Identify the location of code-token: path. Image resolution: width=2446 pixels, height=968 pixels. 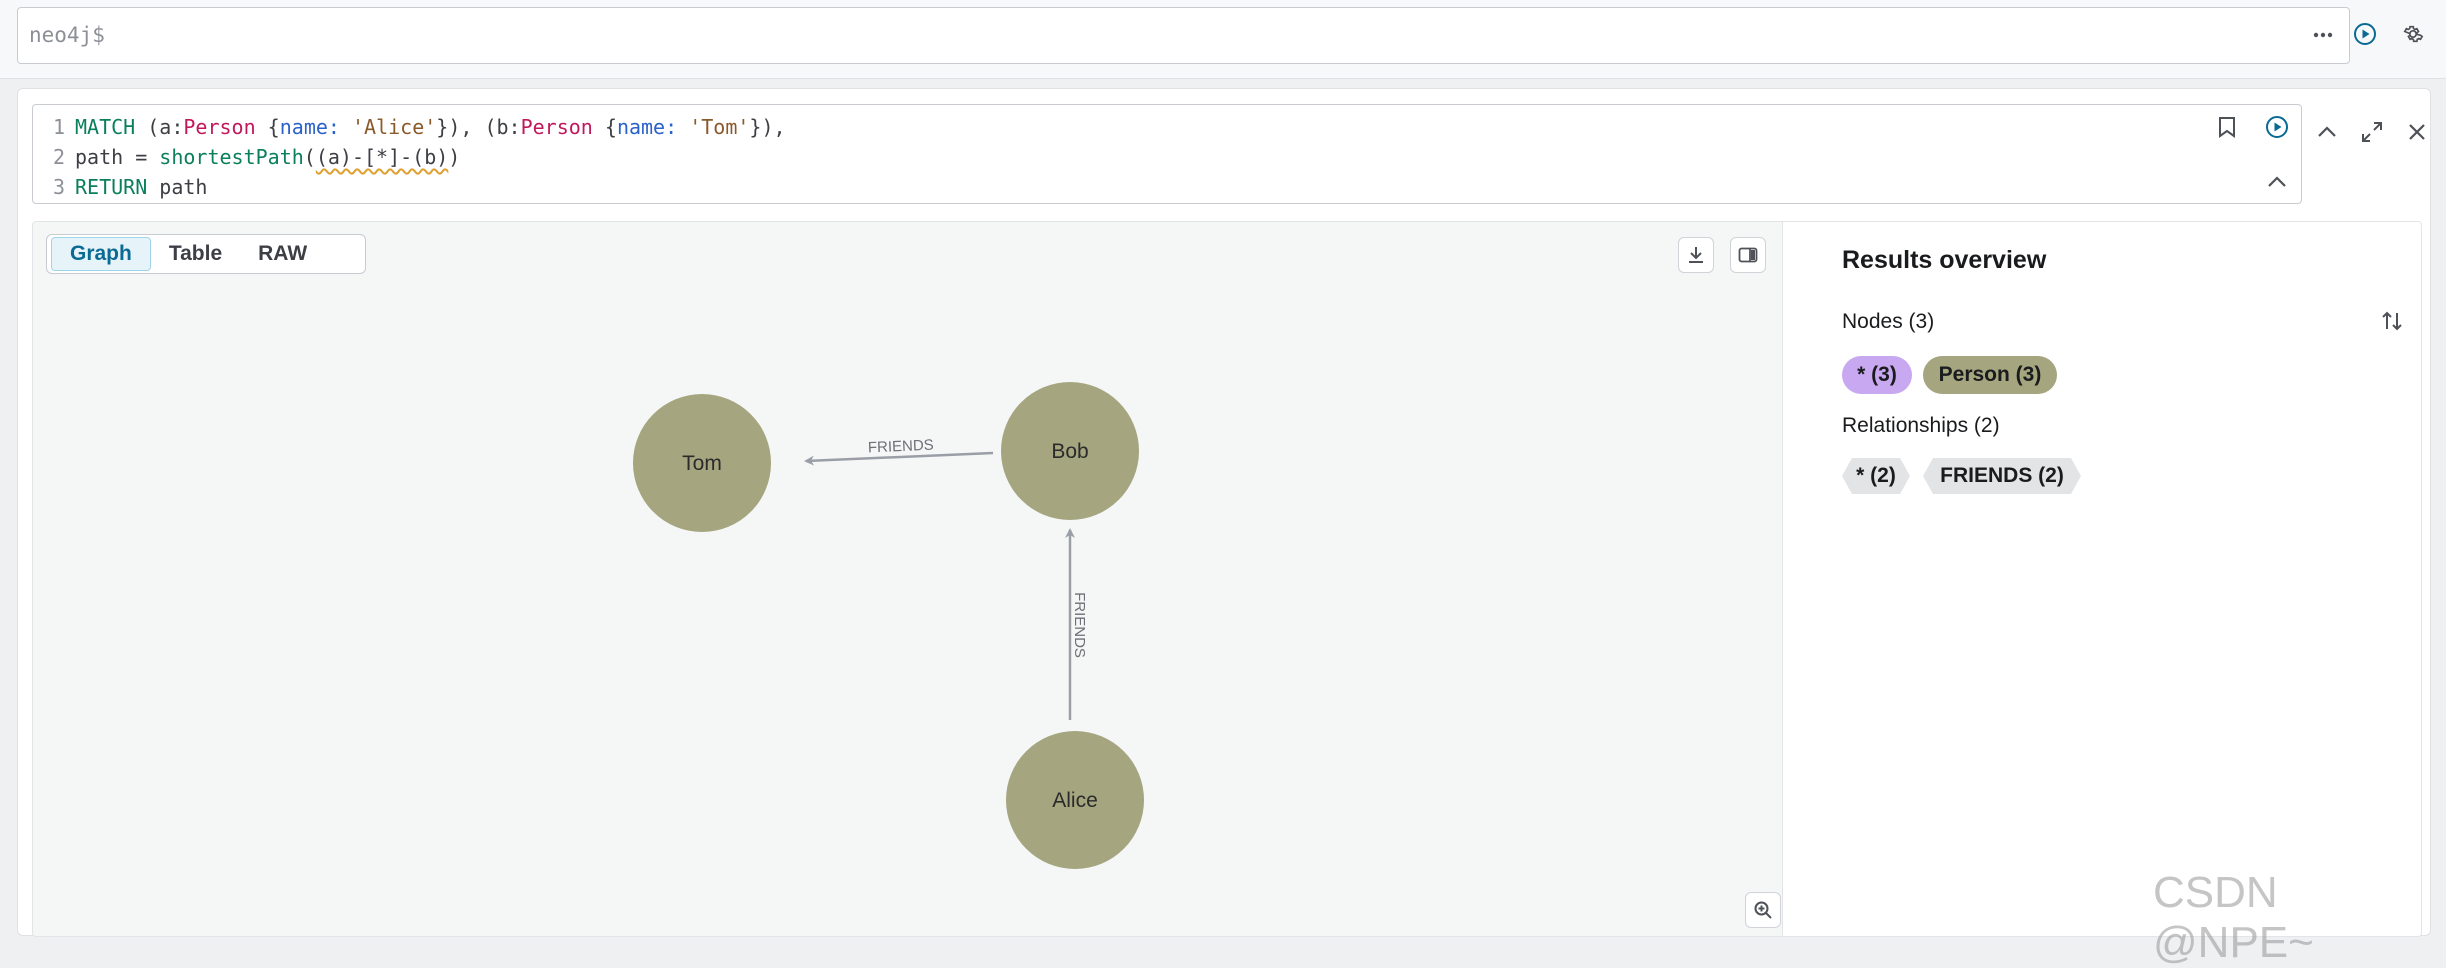
(177, 187).